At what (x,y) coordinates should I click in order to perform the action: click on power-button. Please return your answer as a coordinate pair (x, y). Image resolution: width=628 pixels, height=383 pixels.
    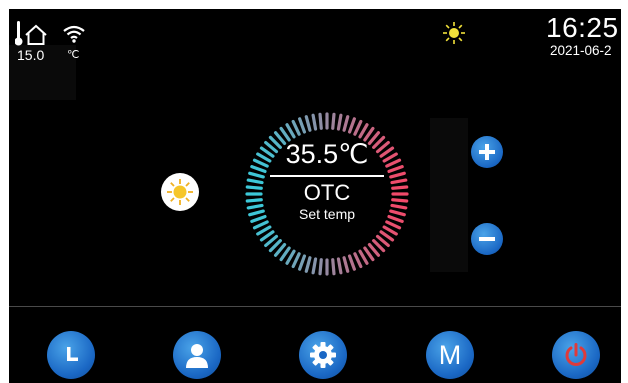
    Looking at the image, I should click on (576, 355).